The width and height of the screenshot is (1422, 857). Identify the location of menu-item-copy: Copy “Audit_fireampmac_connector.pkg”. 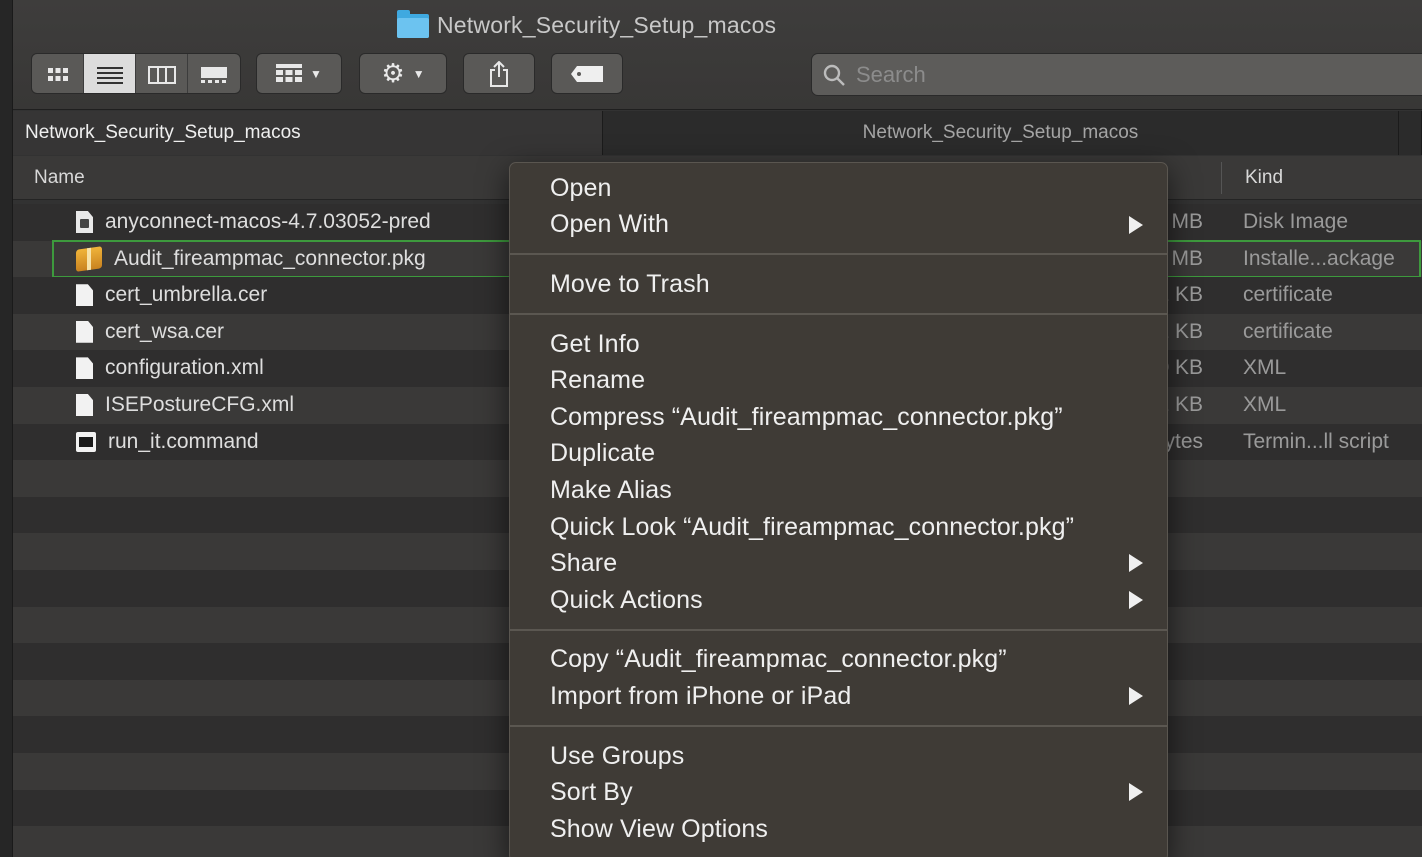
(838, 660).